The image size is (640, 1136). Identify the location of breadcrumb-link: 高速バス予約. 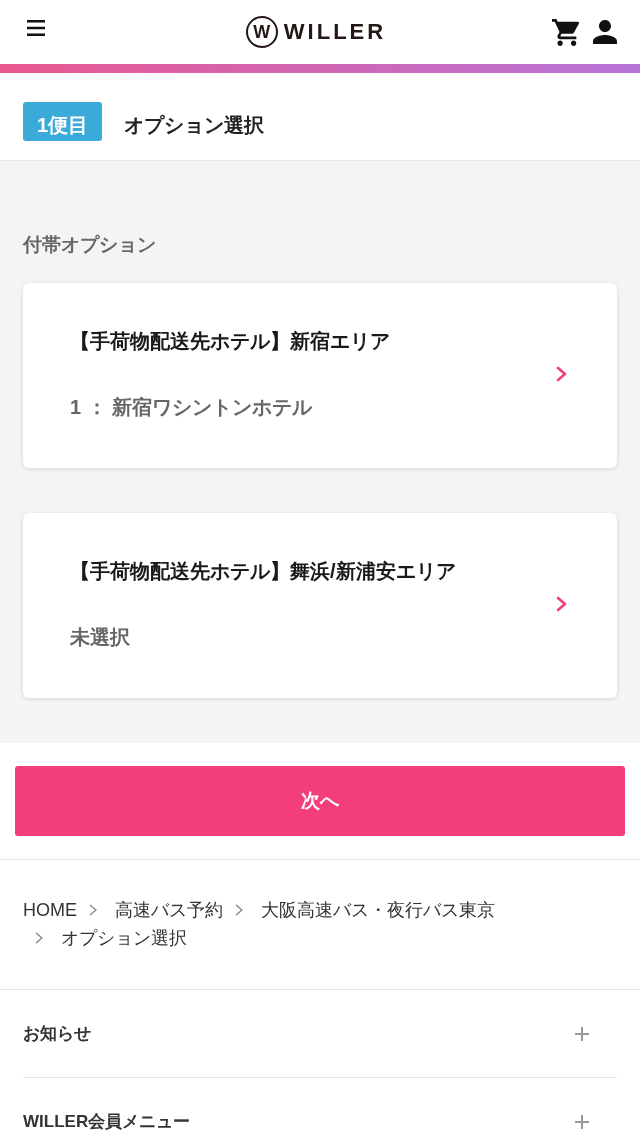
(169, 910).